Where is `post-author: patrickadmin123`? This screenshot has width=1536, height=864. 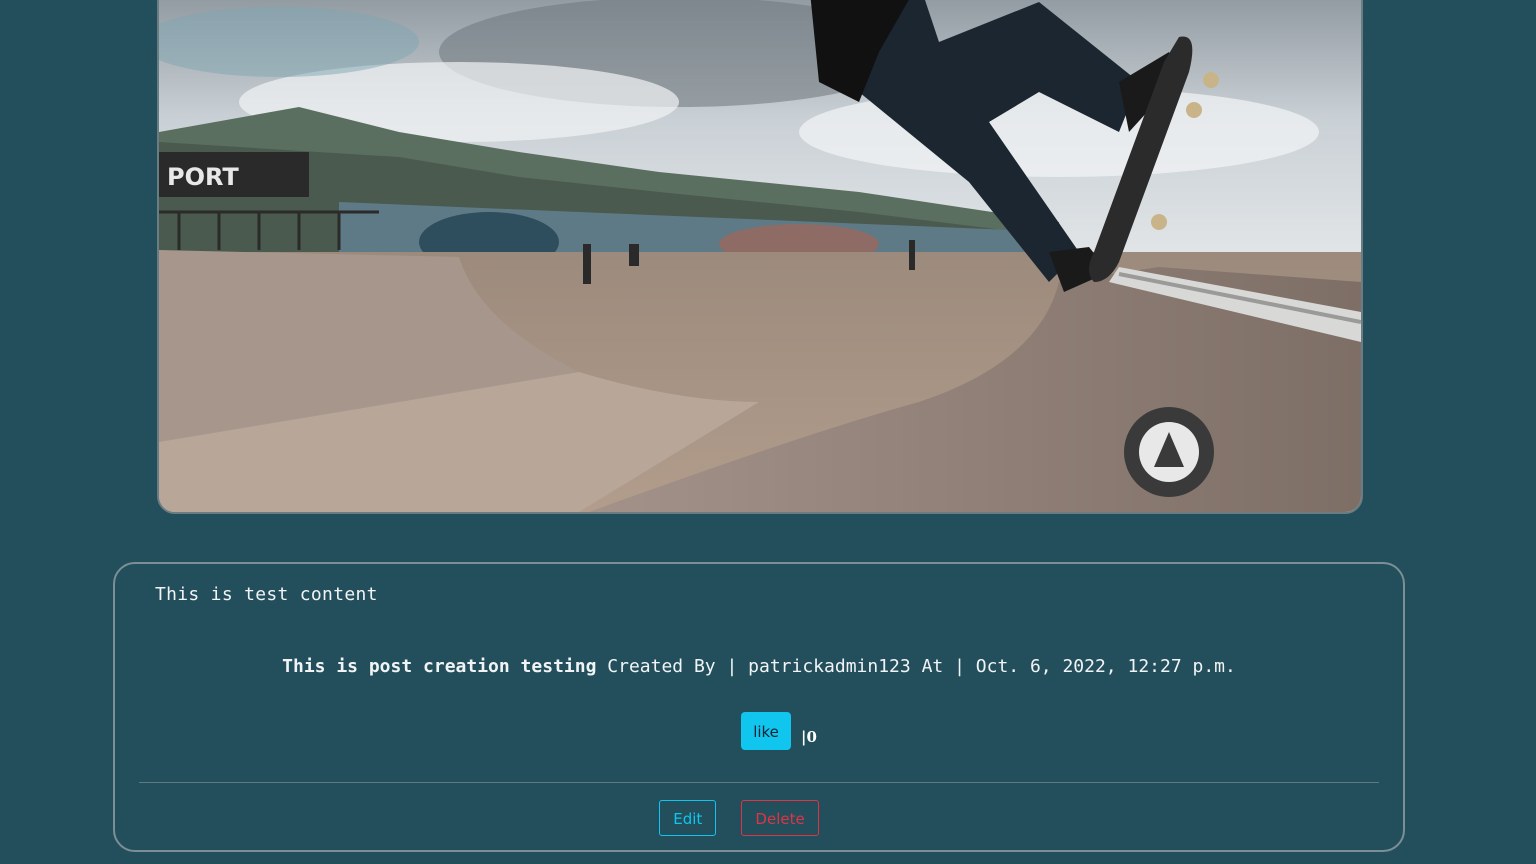 post-author: patrickadmin123 is located at coordinates (829, 666).